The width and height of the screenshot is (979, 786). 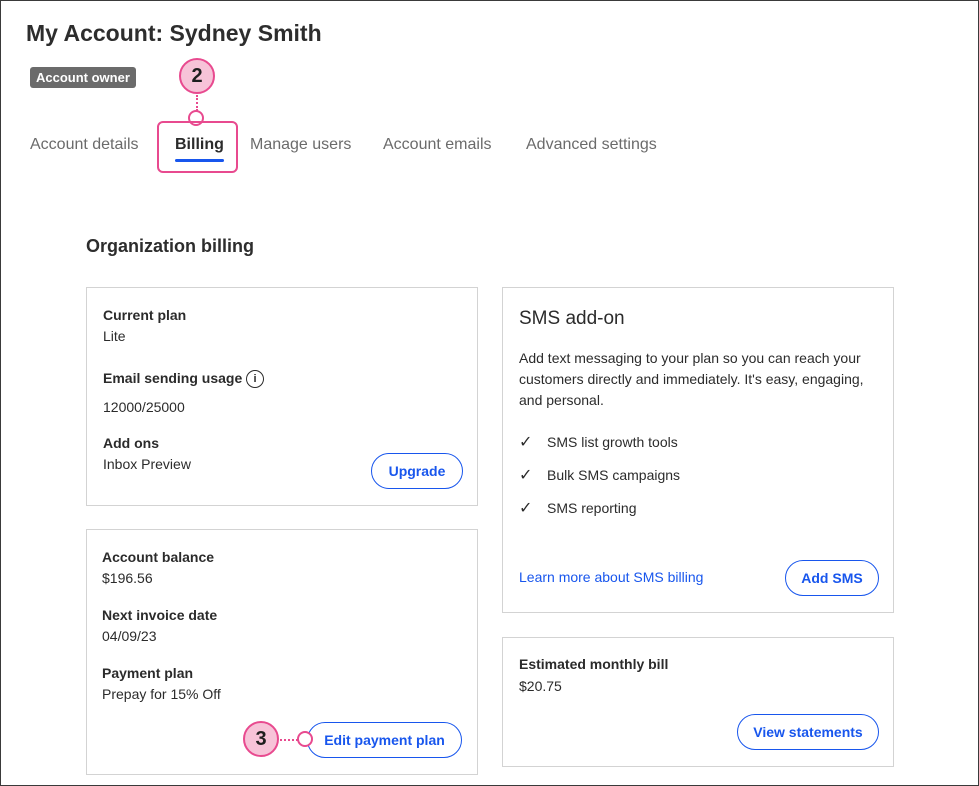 I want to click on invoice-value: 04/09/23, so click(x=129, y=636).